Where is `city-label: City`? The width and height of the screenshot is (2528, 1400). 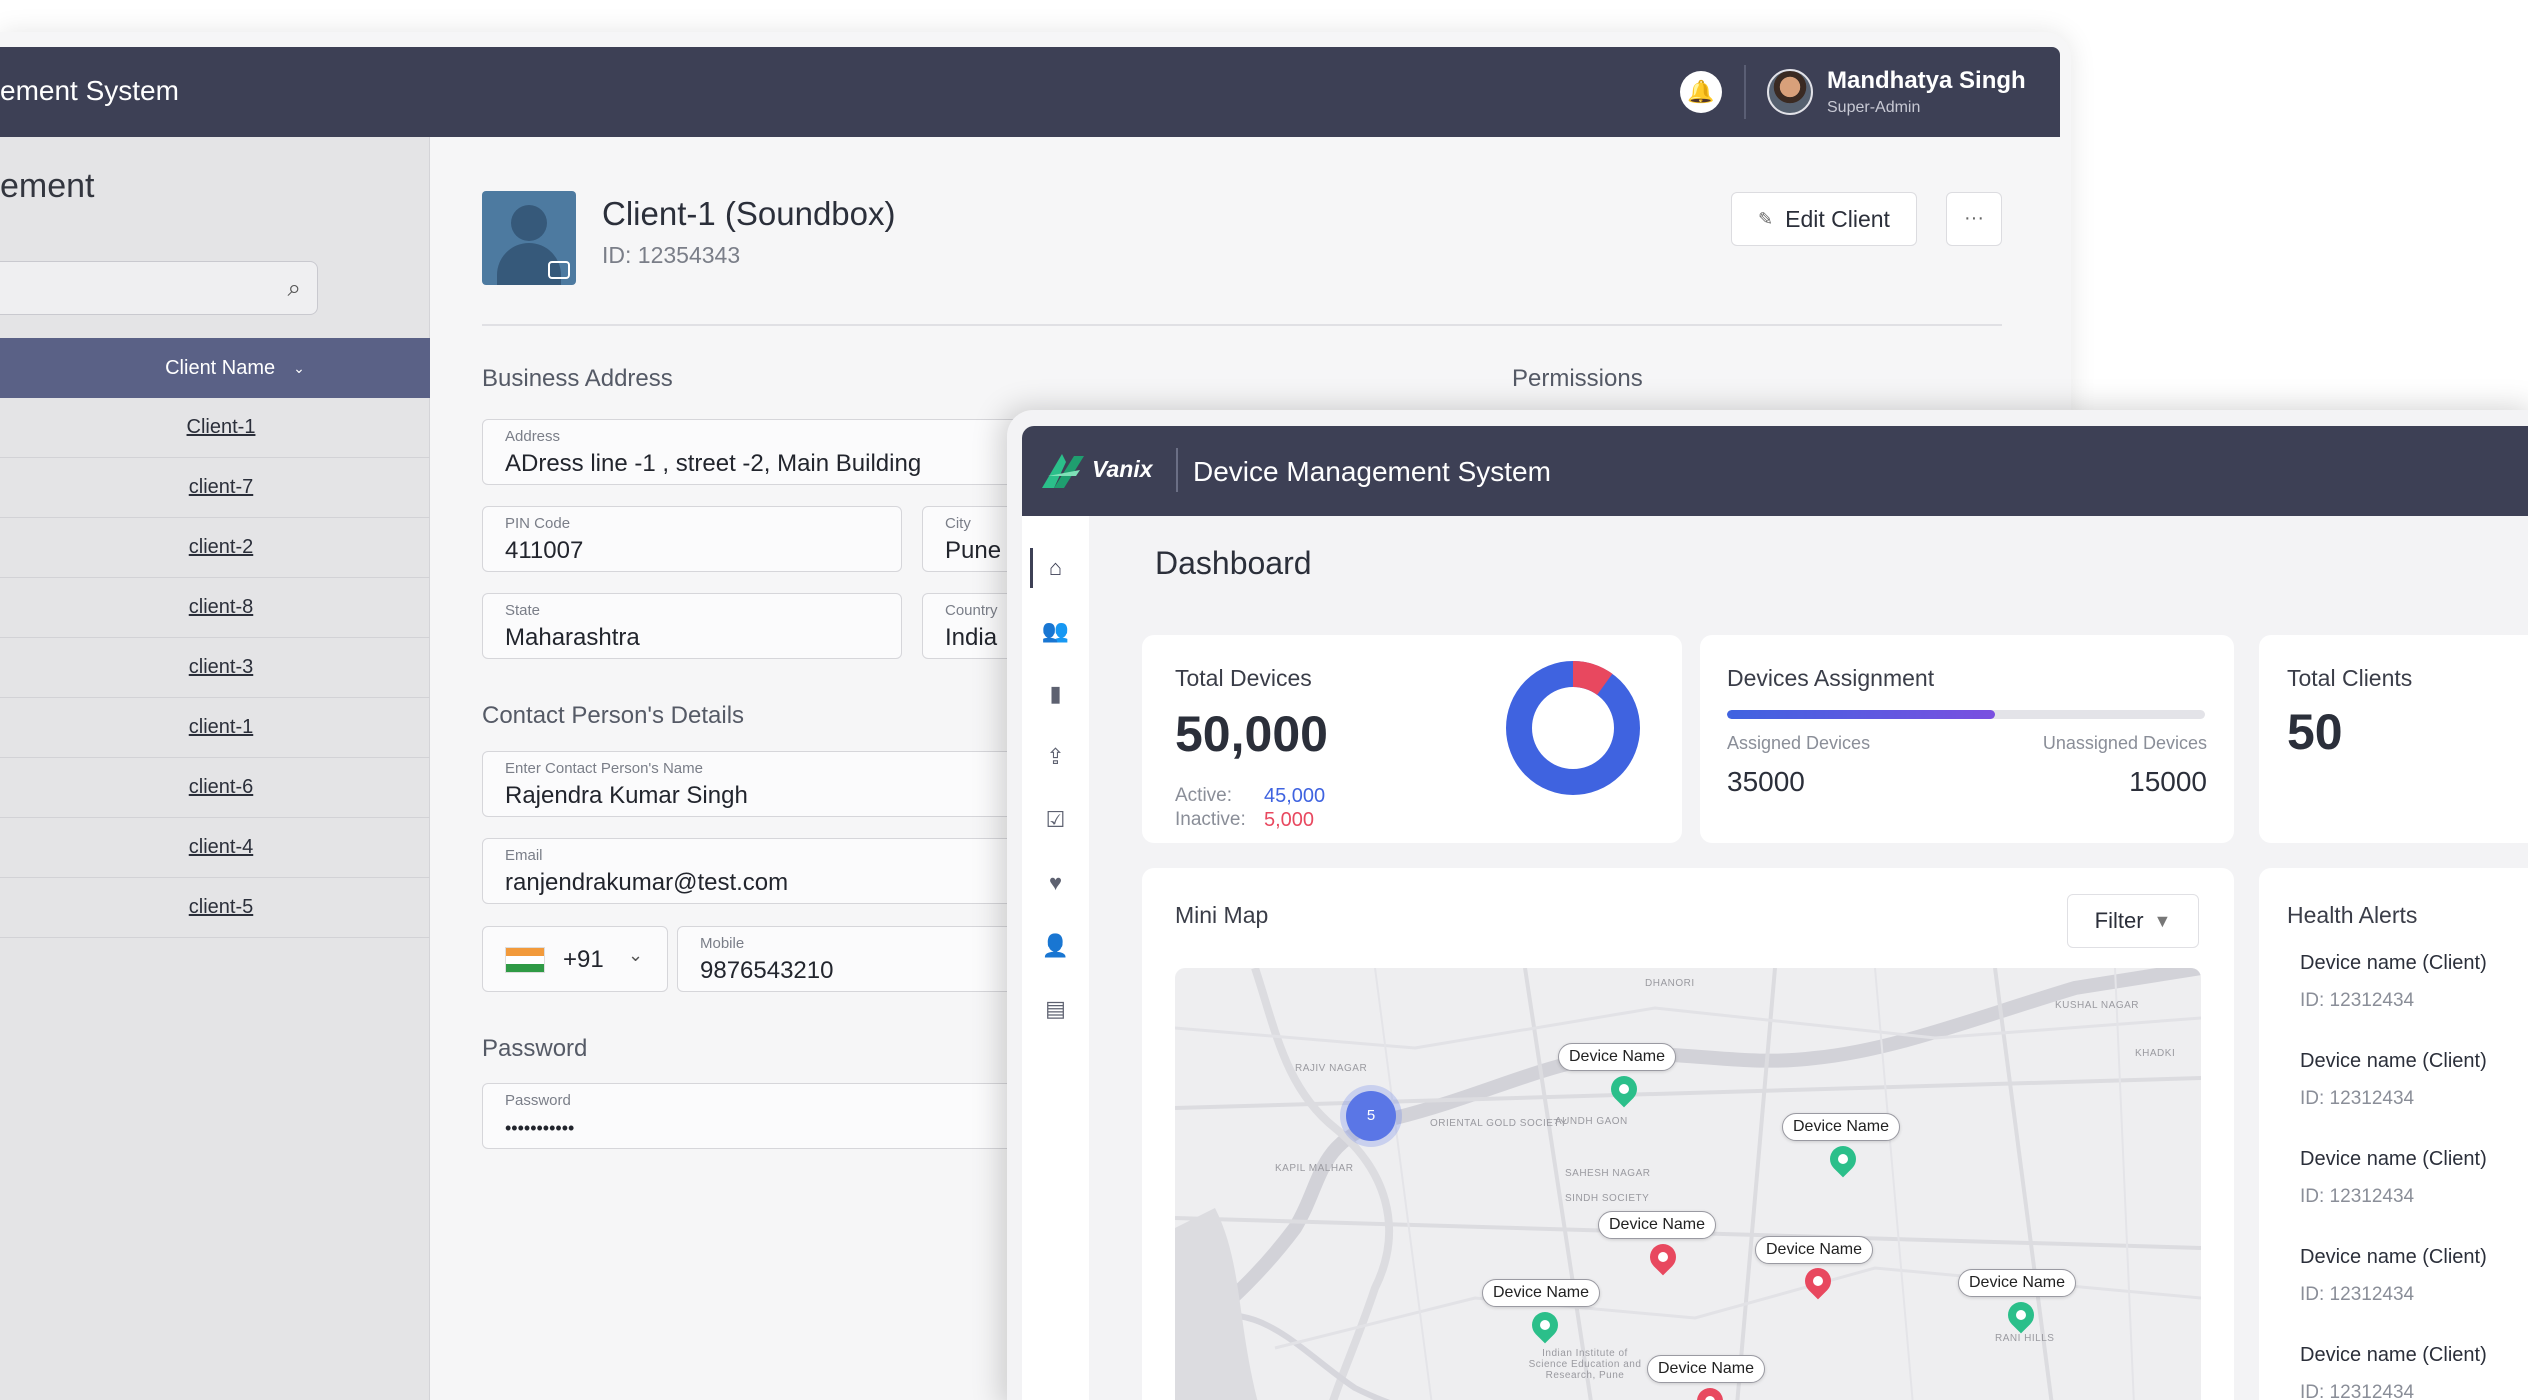 city-label: City is located at coordinates (958, 523).